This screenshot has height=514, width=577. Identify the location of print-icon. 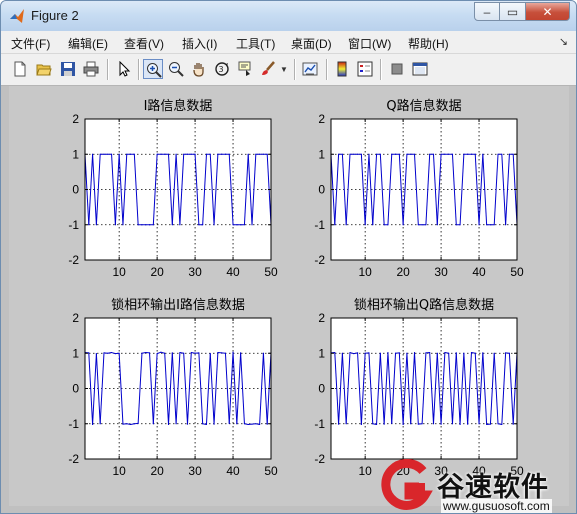
(91, 69).